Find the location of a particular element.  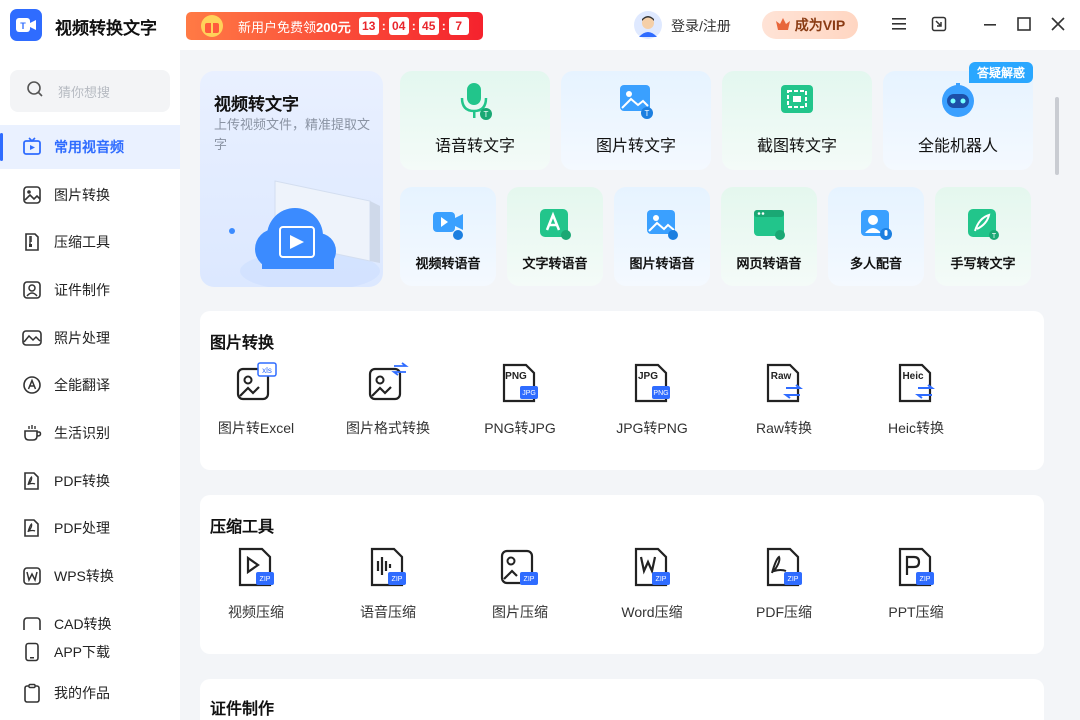

sidebar-item-my-works: 我的作品 is located at coordinates (90, 693).